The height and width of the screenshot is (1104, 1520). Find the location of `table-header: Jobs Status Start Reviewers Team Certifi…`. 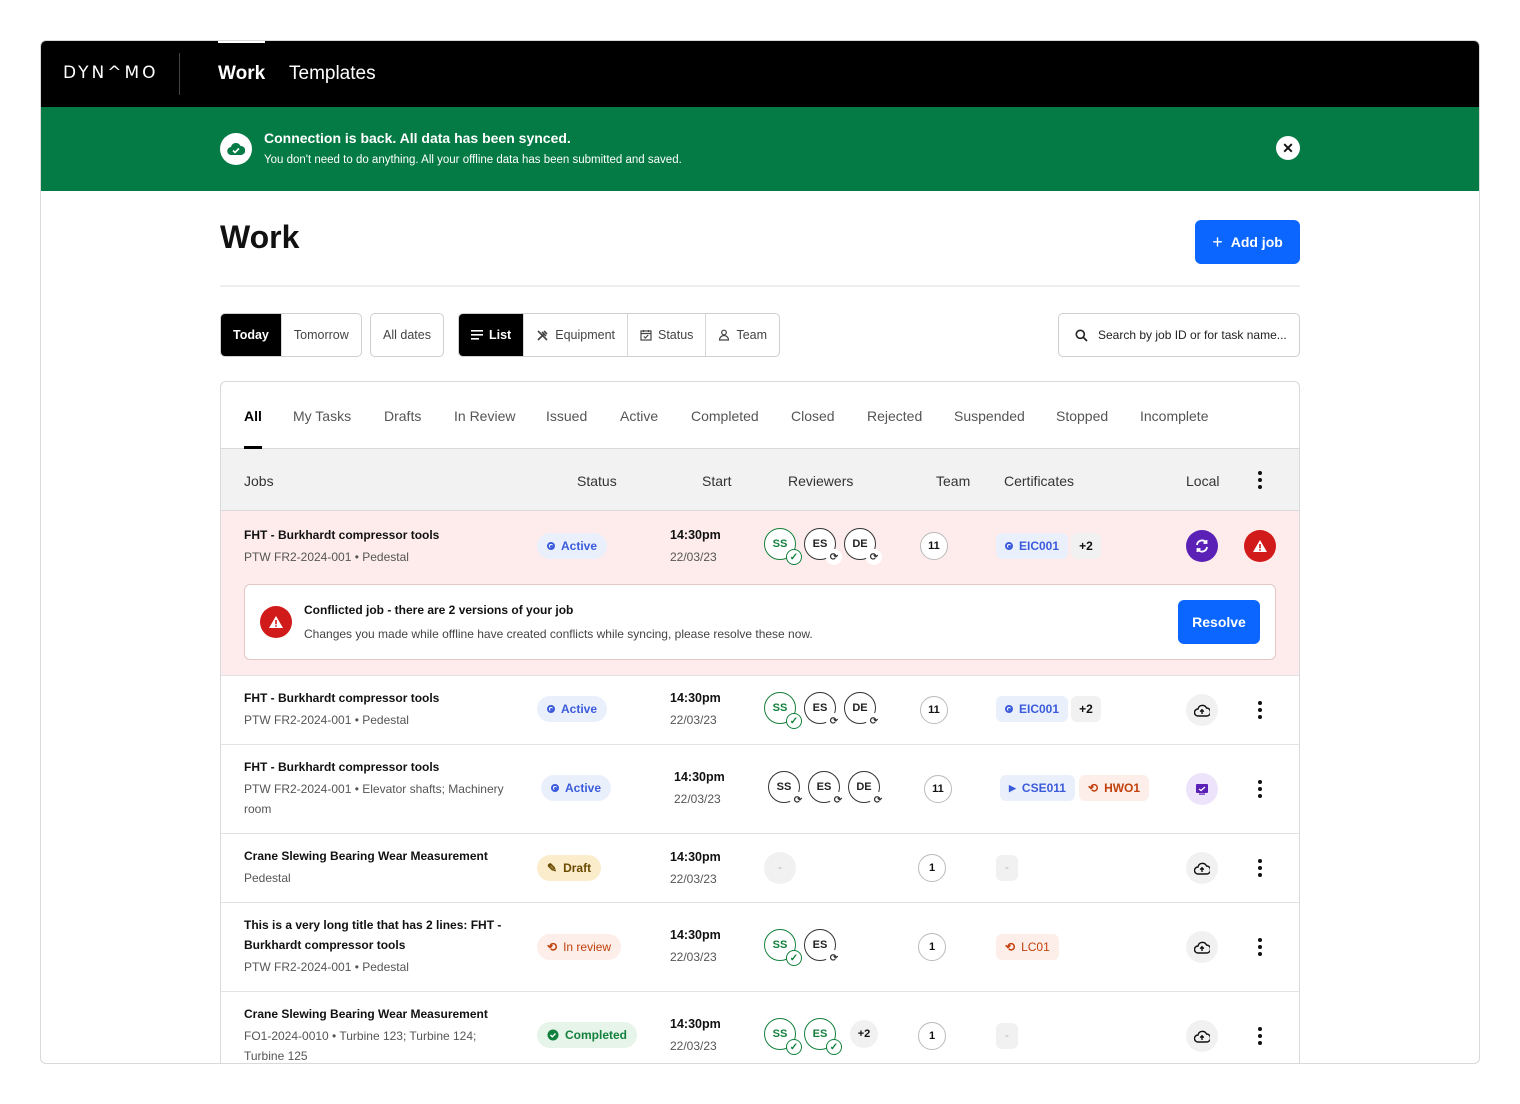

table-header: Jobs Status Start Reviewers Team Certifi… is located at coordinates (760, 480).